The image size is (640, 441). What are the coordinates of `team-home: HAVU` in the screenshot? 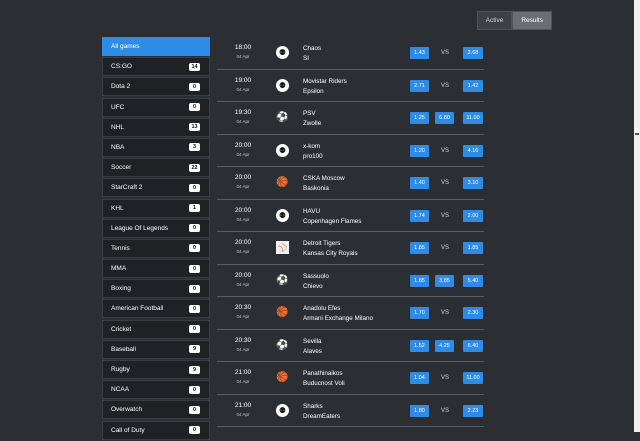 It's located at (312, 211).